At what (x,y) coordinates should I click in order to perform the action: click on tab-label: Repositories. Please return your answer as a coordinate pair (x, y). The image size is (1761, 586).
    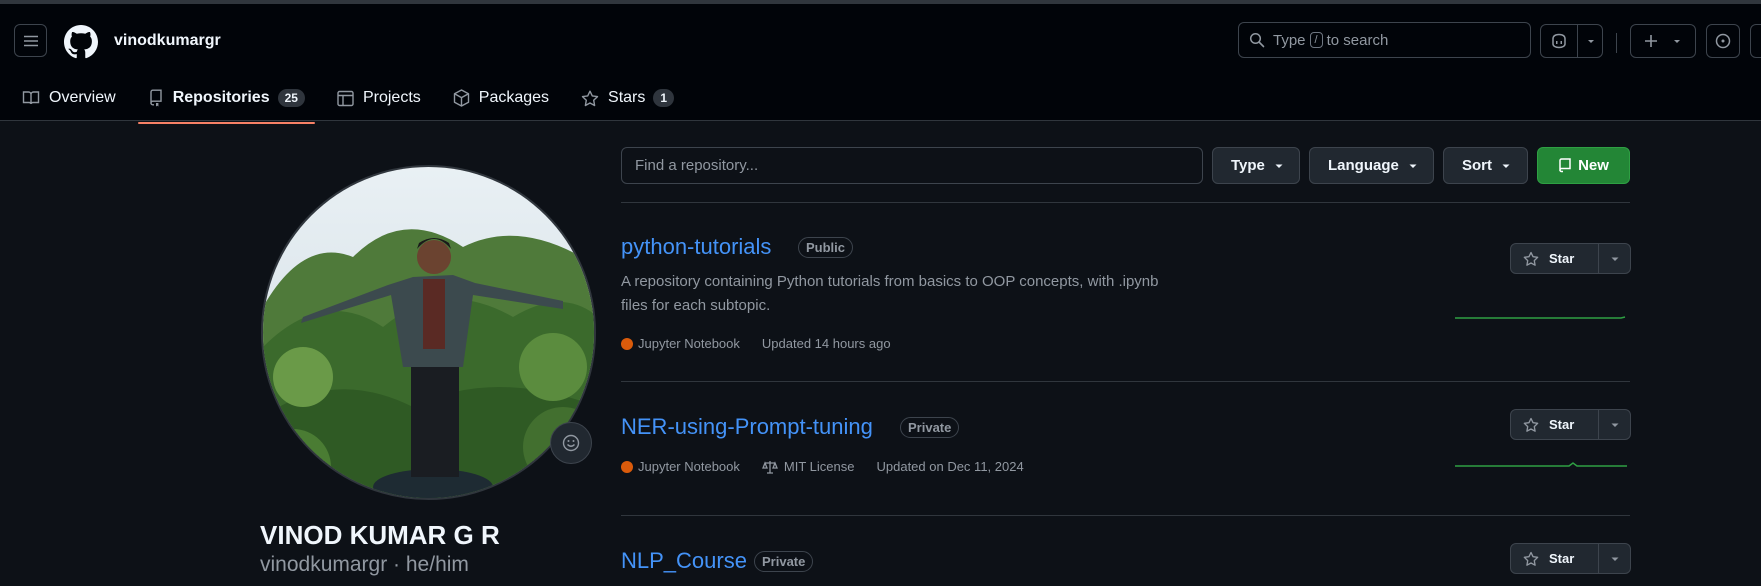
    Looking at the image, I should click on (221, 97).